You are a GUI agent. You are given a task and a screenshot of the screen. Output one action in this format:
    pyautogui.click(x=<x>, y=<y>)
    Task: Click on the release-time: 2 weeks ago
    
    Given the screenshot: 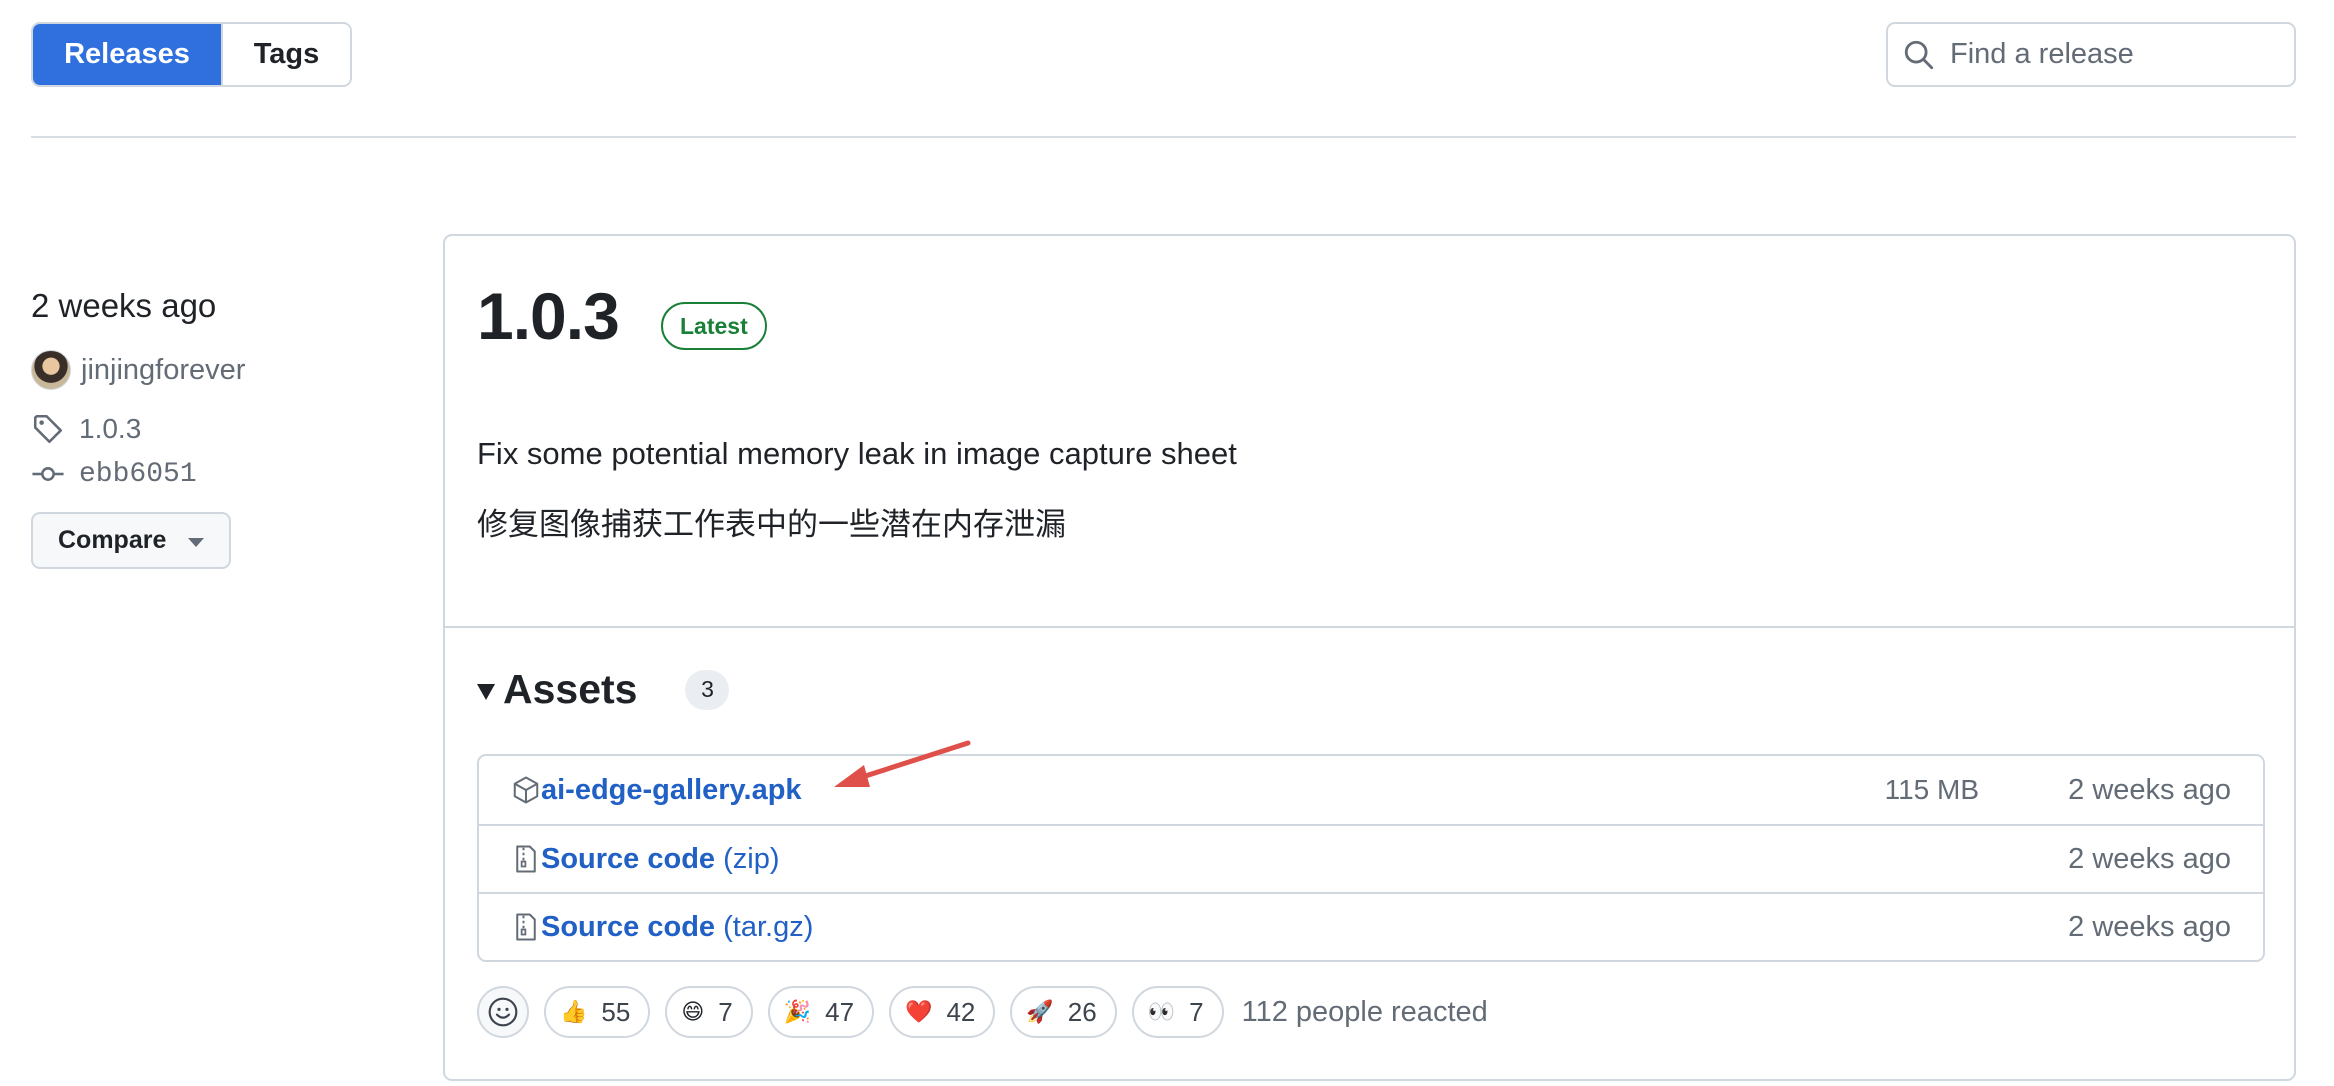 What is the action you would take?
    pyautogui.click(x=124, y=305)
    